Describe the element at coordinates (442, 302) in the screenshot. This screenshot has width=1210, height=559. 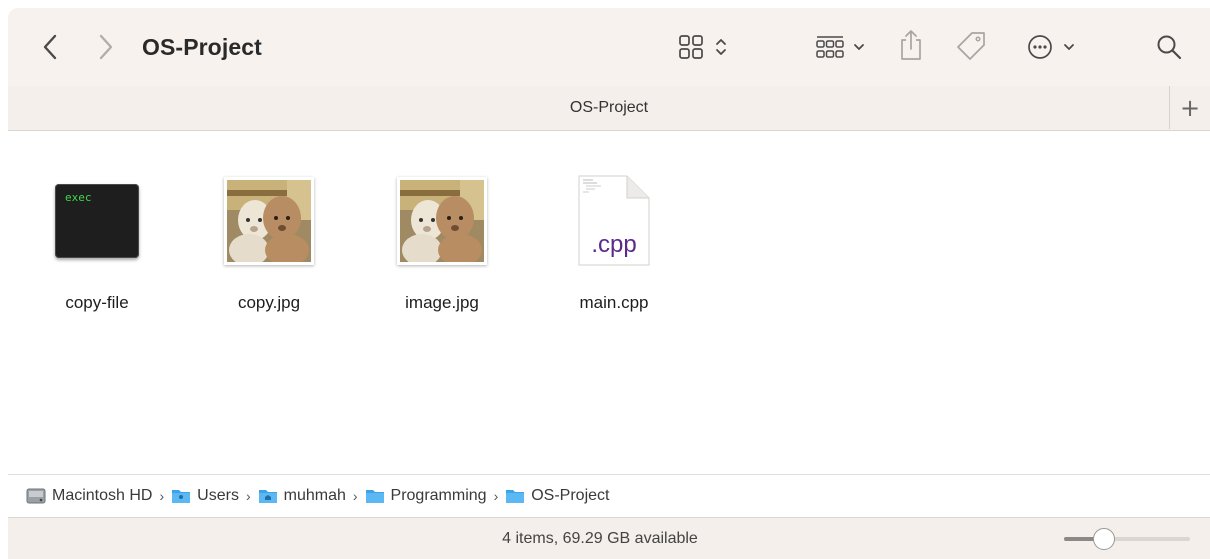
I see `file-name: image.jpg` at that location.